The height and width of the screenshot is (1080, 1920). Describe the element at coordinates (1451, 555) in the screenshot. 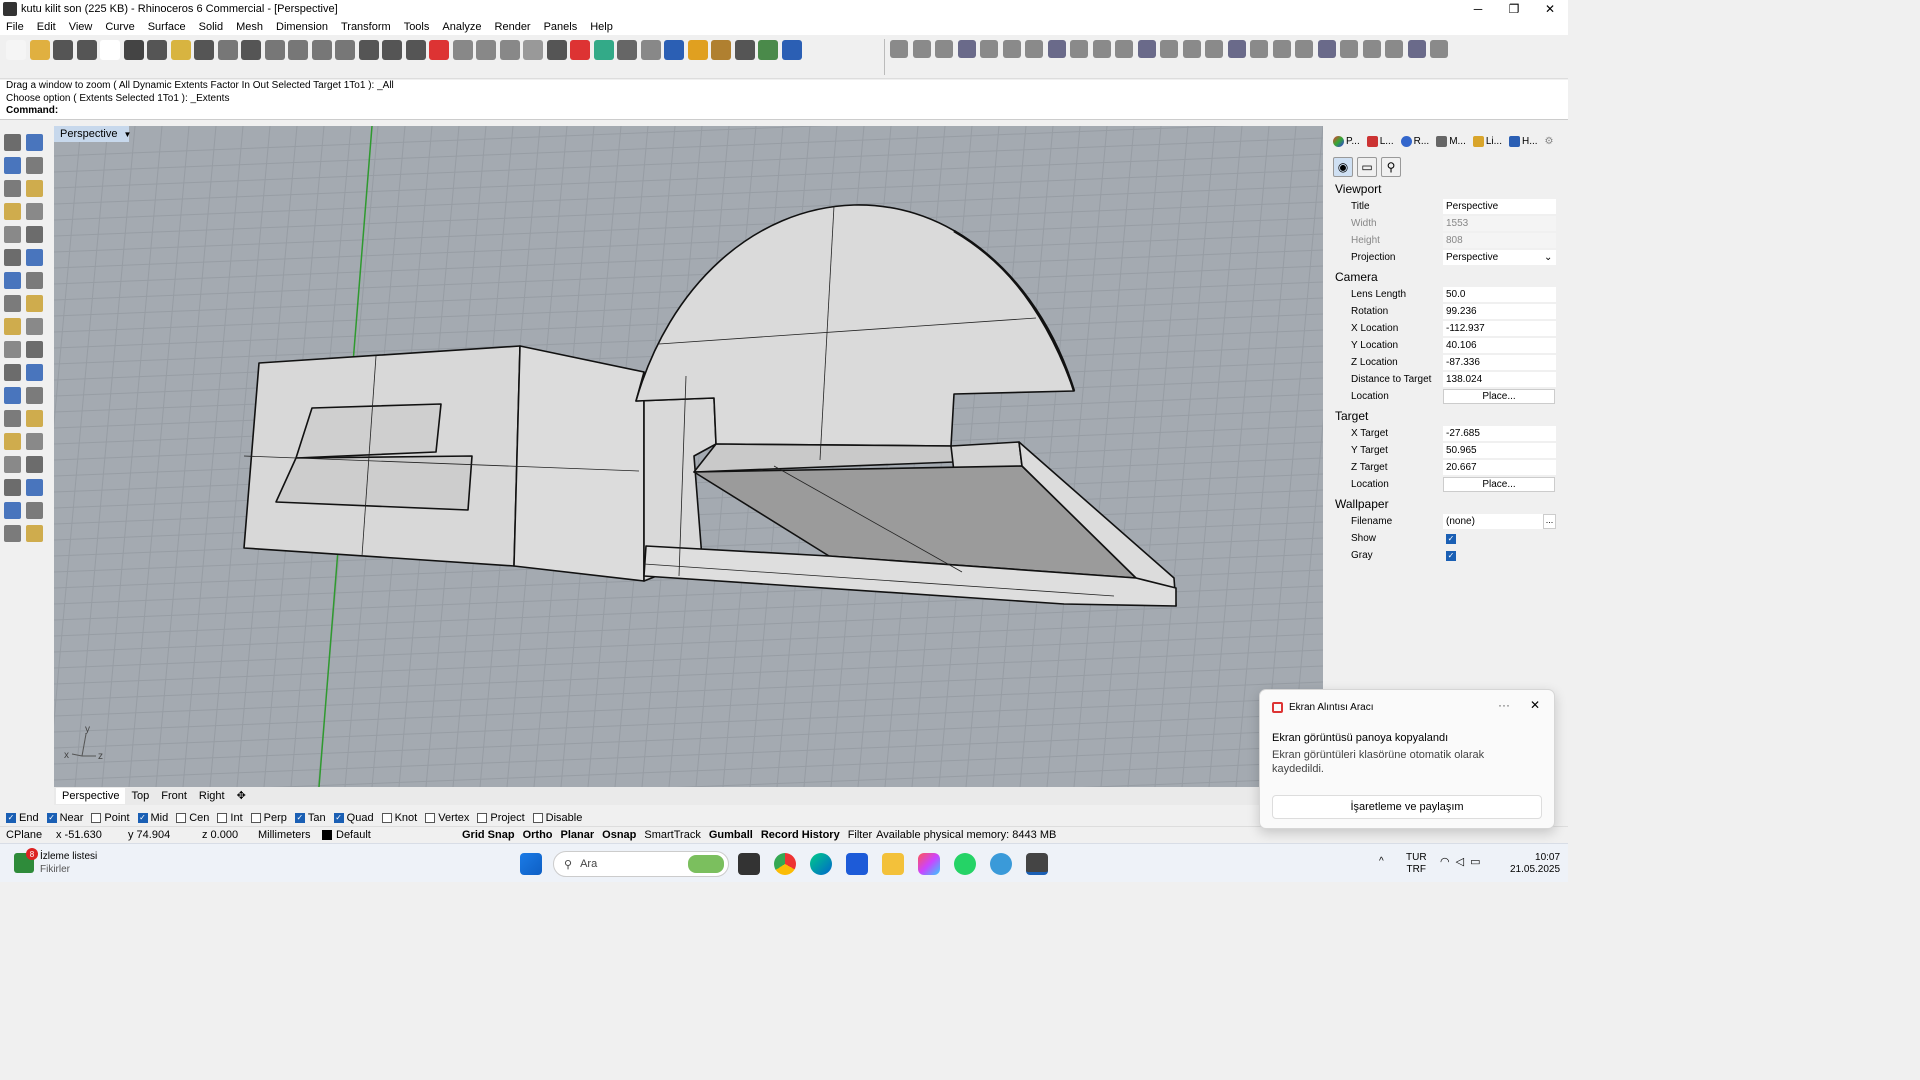

I see `gray-checkbox: ✓` at that location.